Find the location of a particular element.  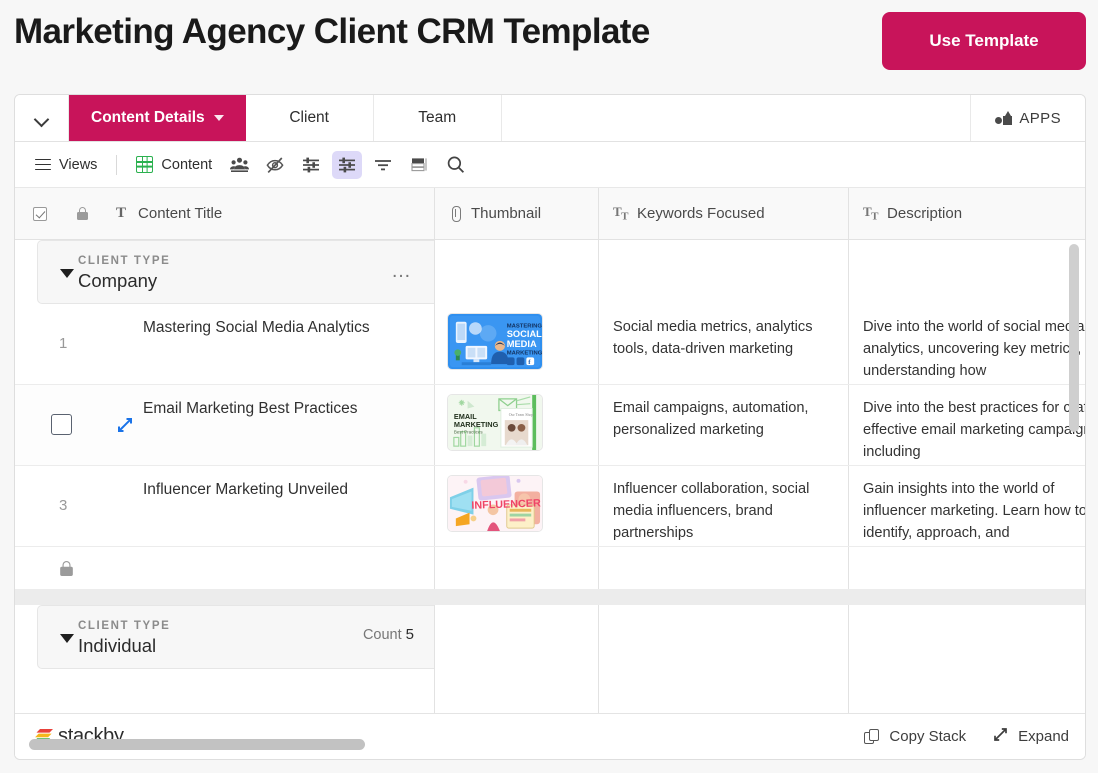

collapse-sidebar-button is located at coordinates (42, 118).